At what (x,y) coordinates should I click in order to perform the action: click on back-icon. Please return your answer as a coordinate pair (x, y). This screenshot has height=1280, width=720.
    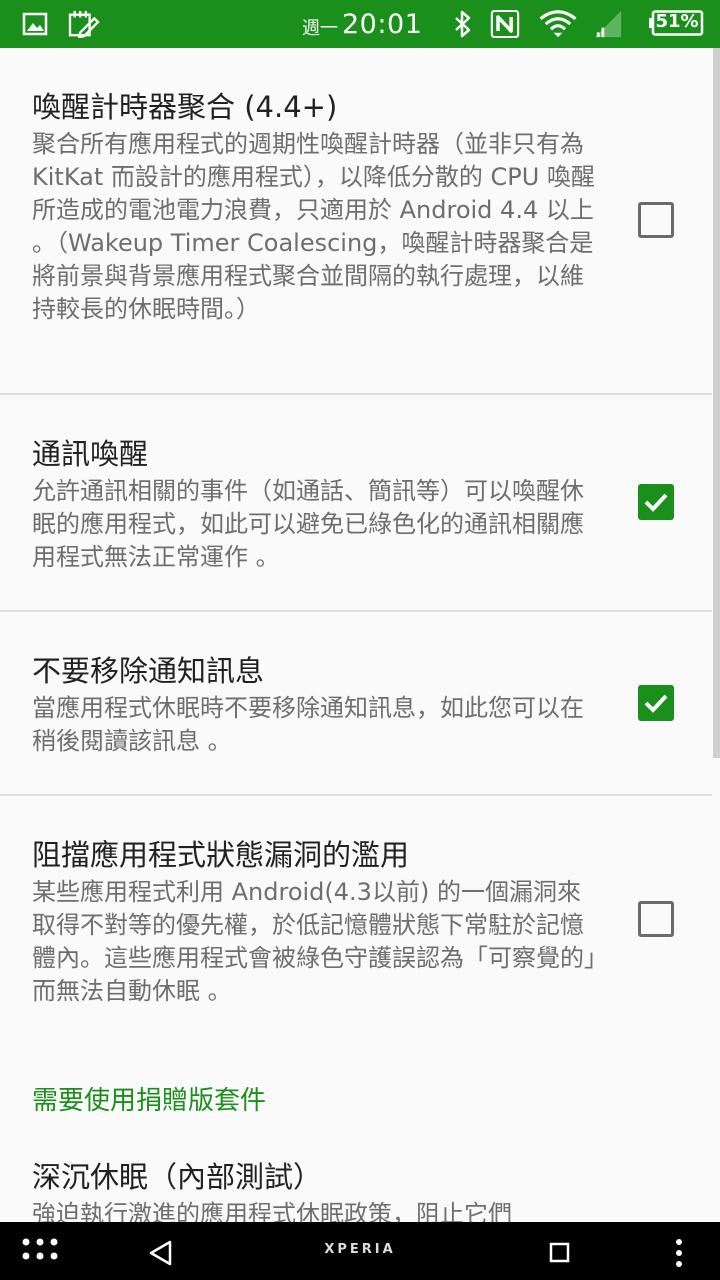
    Looking at the image, I should click on (160, 1251).